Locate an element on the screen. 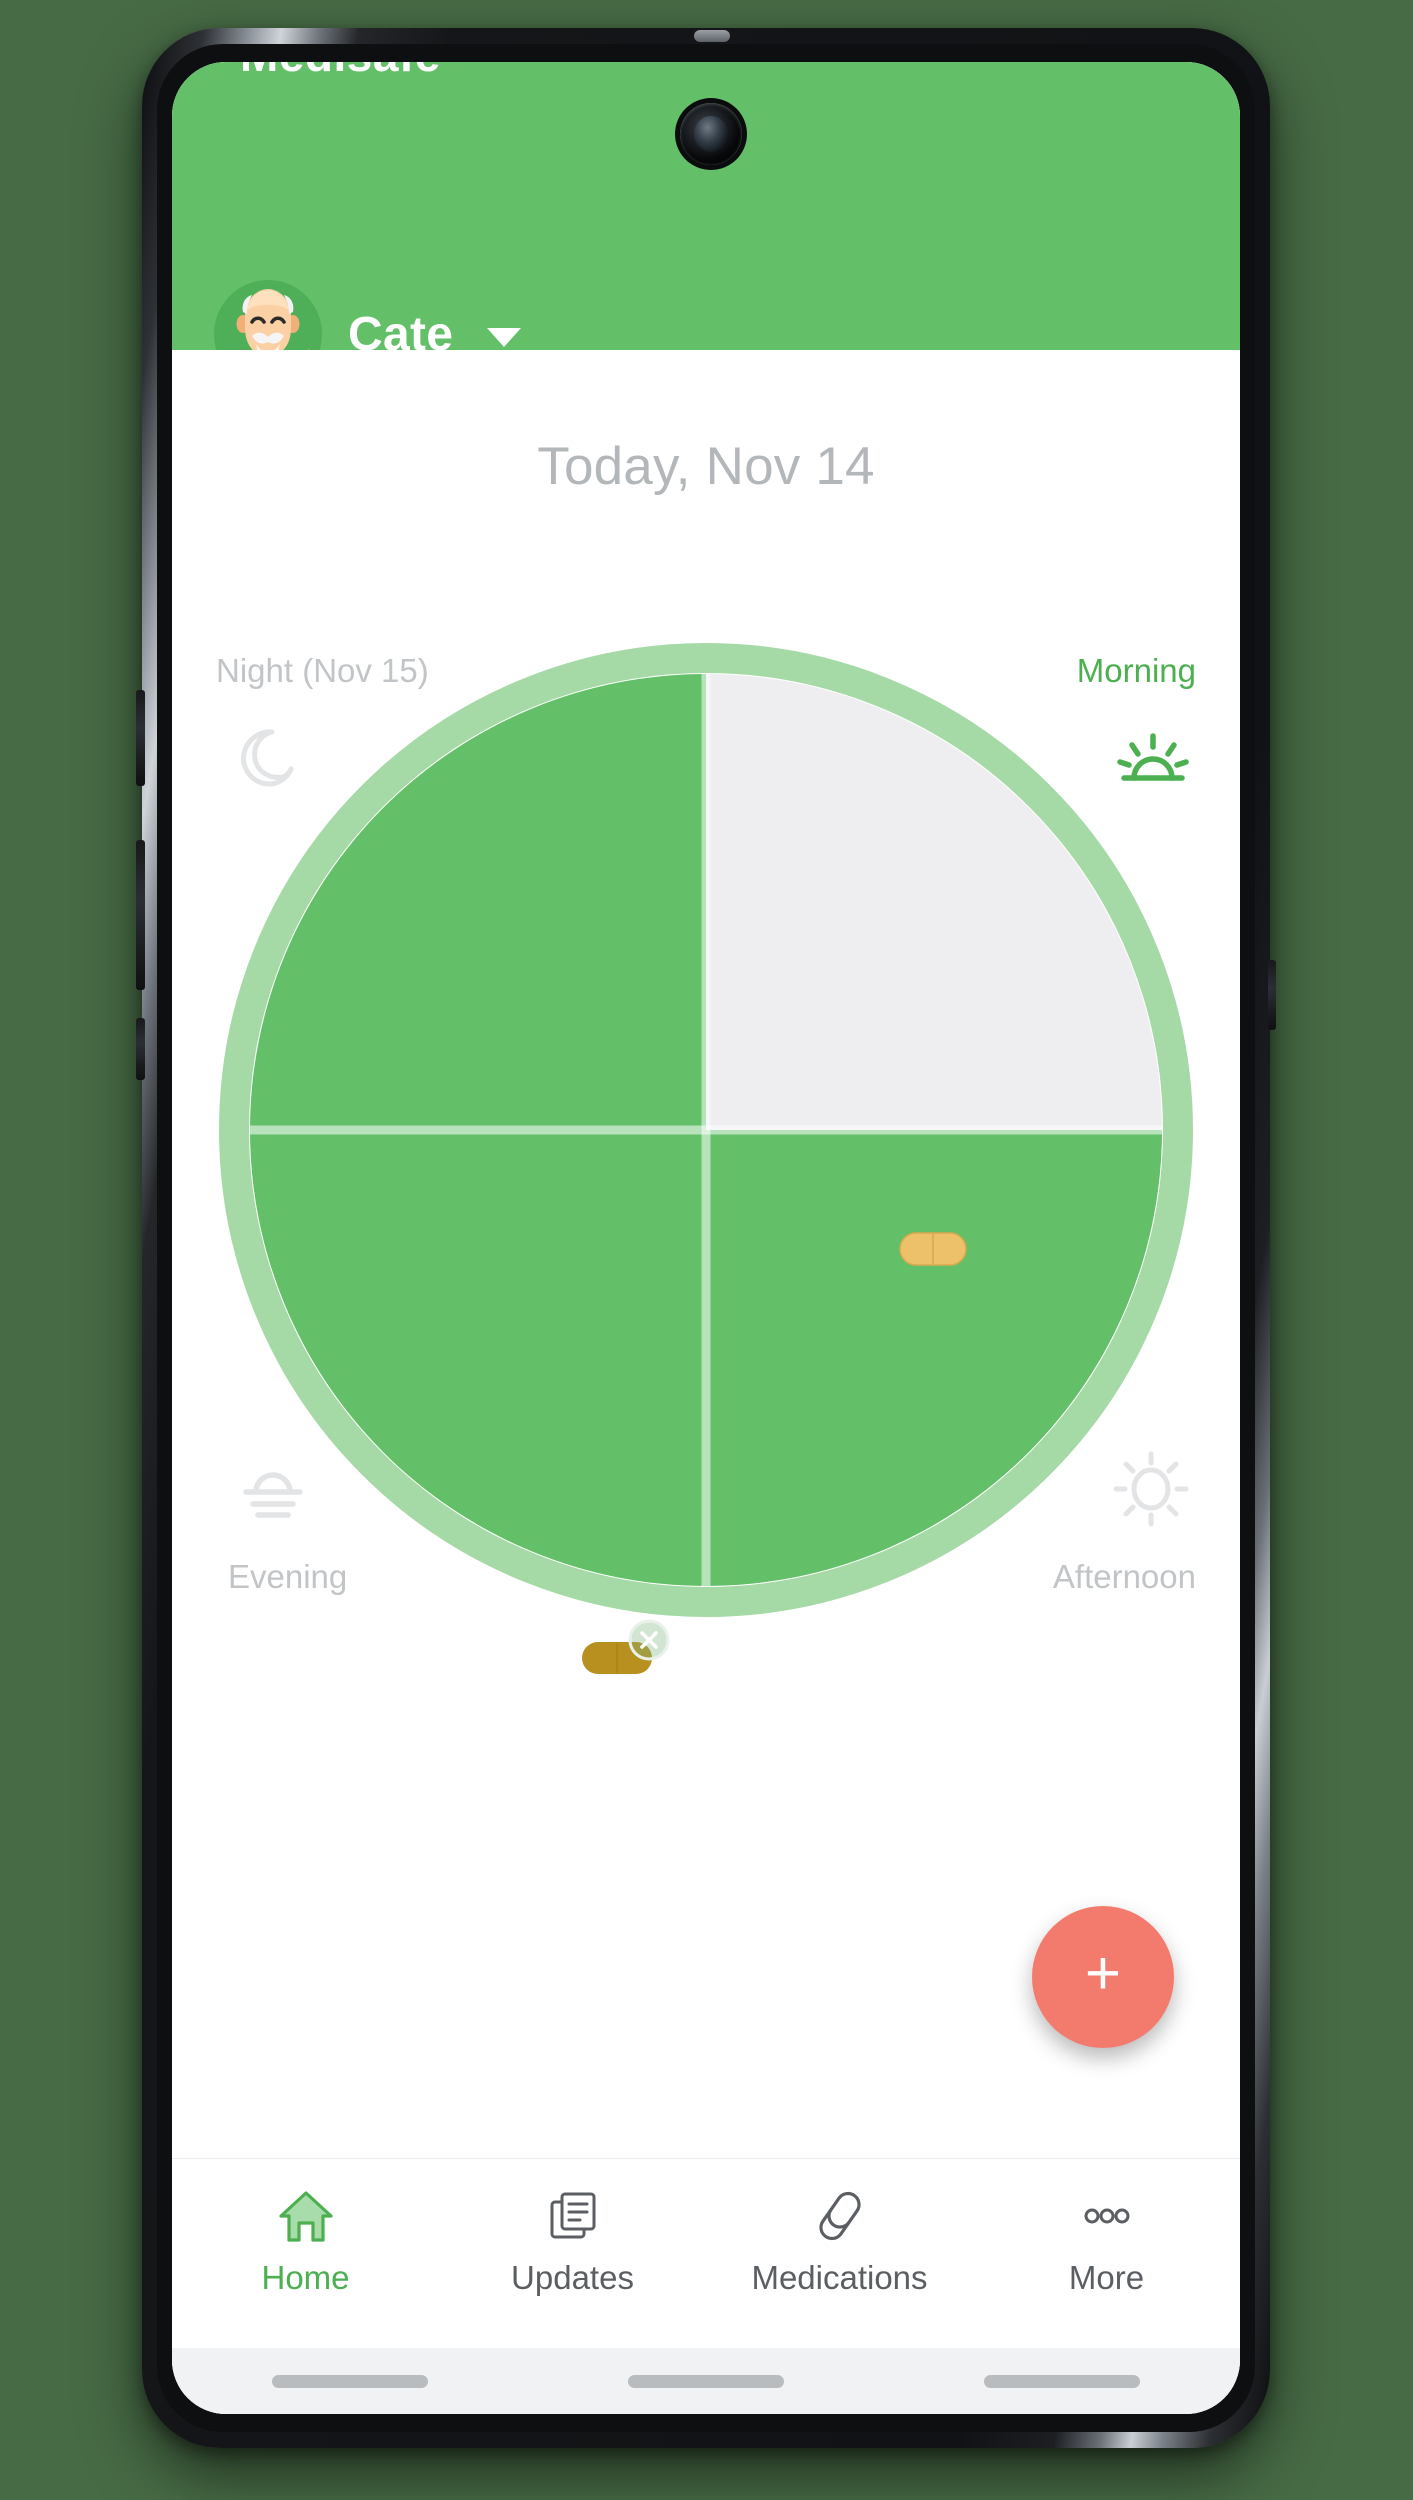 This screenshot has height=2500, width=1413. nav-item-more: More is located at coordinates (1106, 2241).